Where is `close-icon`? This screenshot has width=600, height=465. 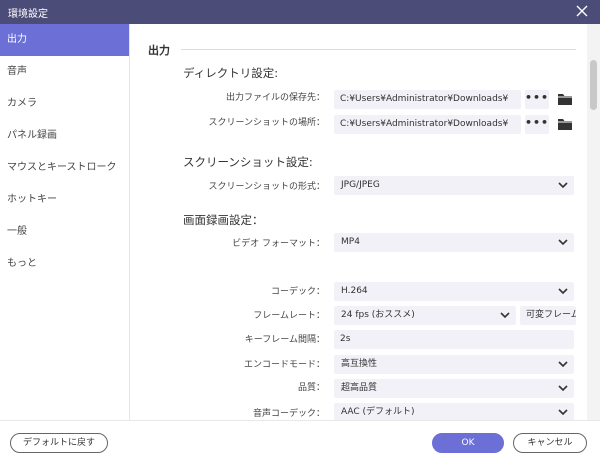 close-icon is located at coordinates (582, 11).